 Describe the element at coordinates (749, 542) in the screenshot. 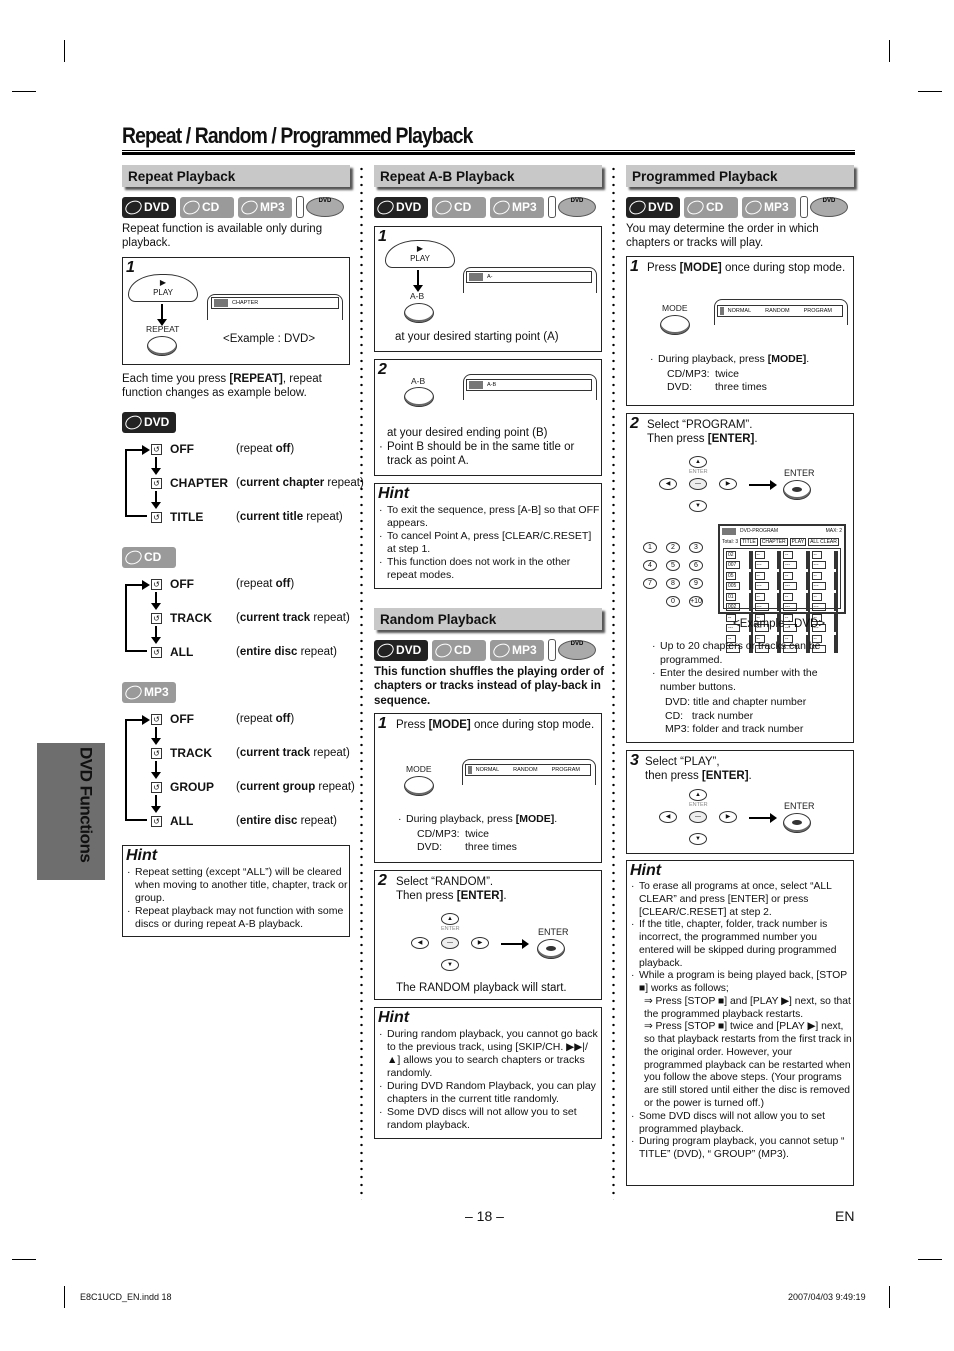

I see `program-screen-button: TITLE` at that location.